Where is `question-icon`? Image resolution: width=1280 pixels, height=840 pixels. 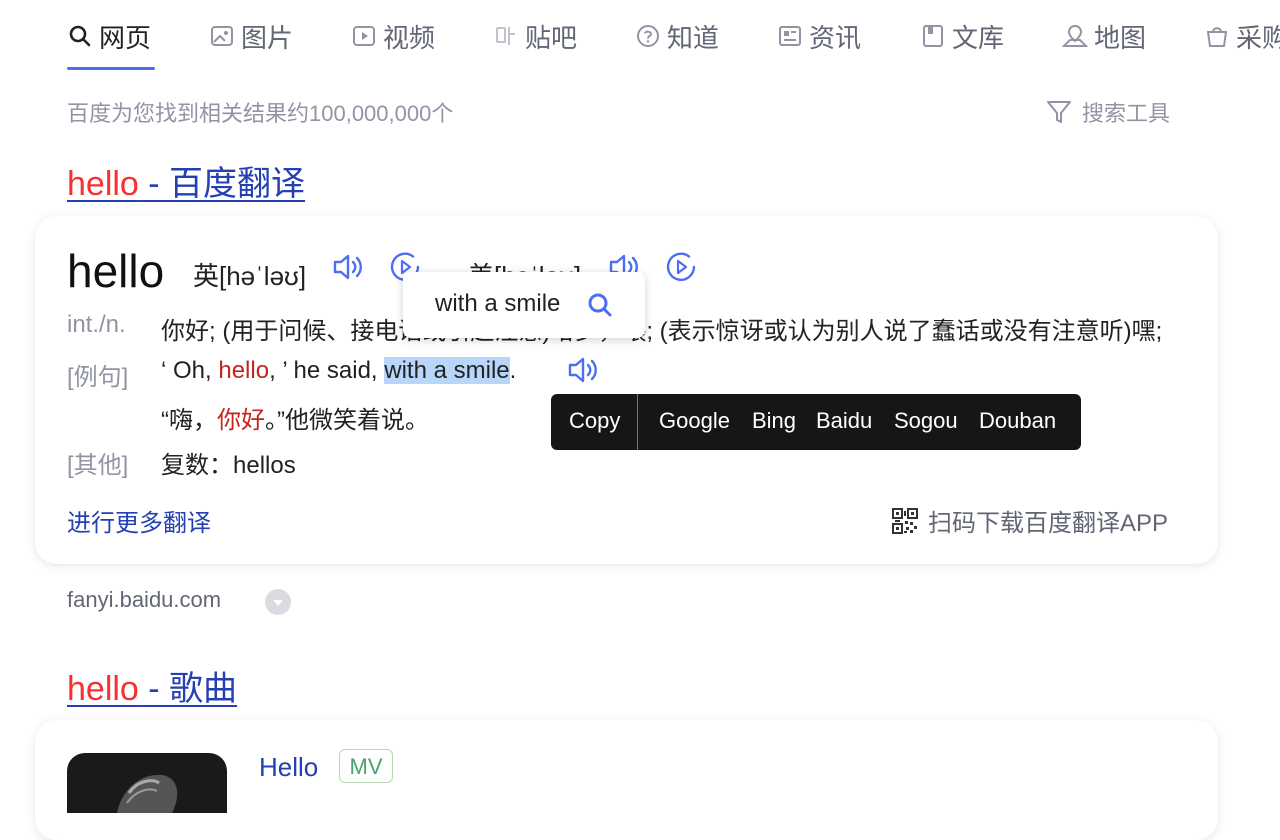 question-icon is located at coordinates (648, 36).